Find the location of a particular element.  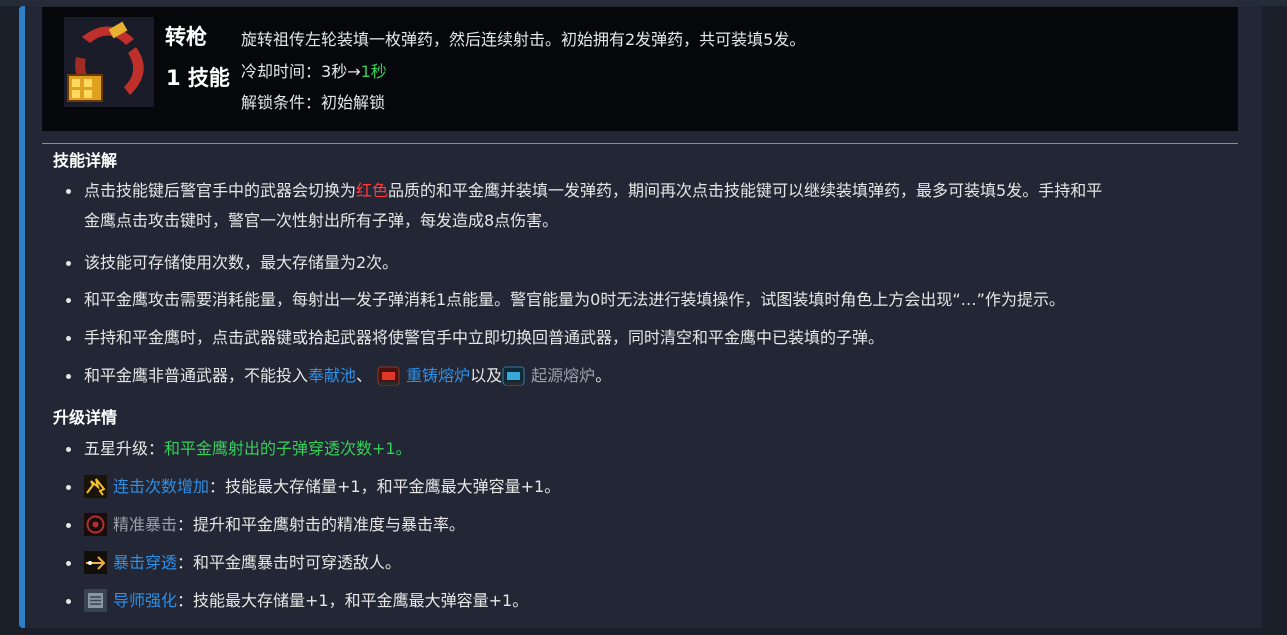

detail-bullet-2: 该技能可存储使用次数，最大存储量为2次。 is located at coordinates (231, 263).